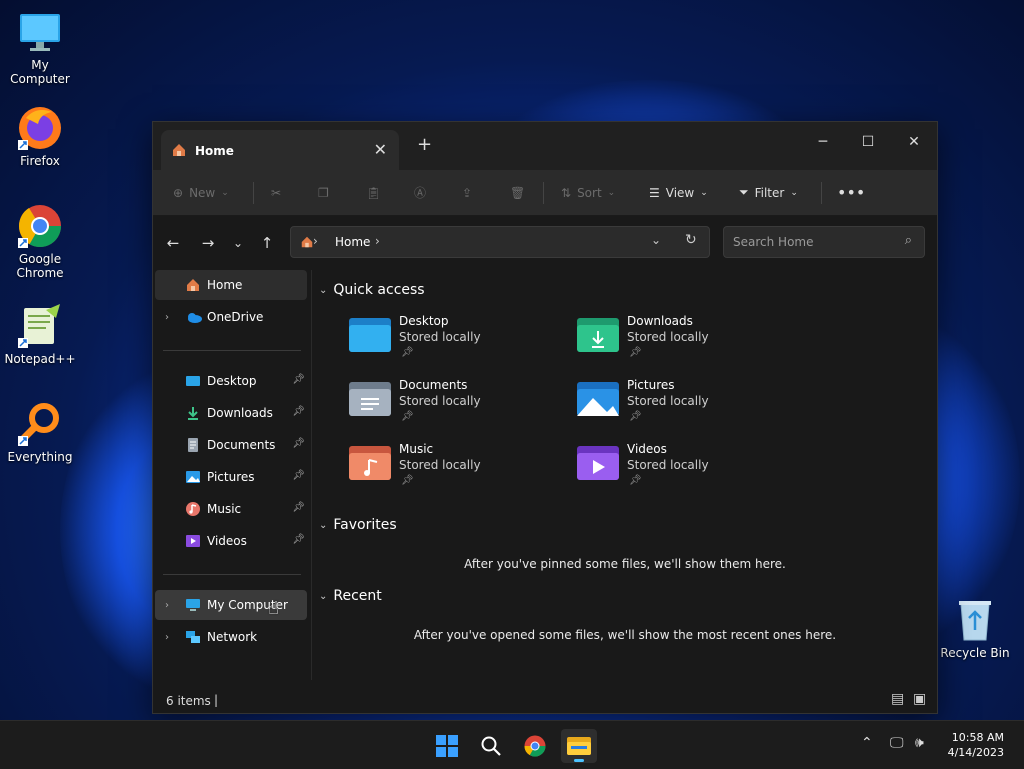 This screenshot has width=1024, height=769. What do you see at coordinates (241, 445) in the screenshot?
I see `sidebar-item-label: Documents` at bounding box center [241, 445].